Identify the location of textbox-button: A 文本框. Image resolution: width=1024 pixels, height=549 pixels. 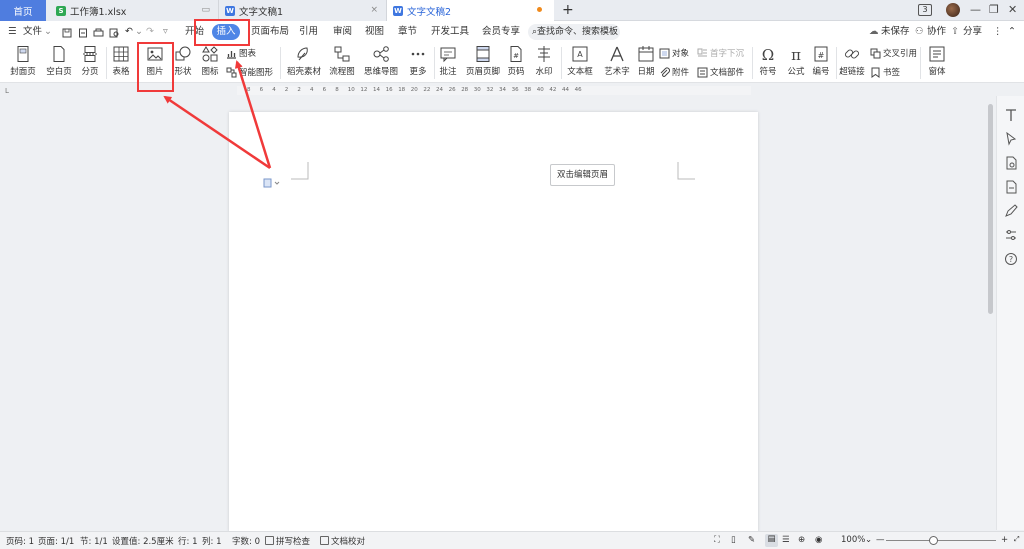
(580, 63).